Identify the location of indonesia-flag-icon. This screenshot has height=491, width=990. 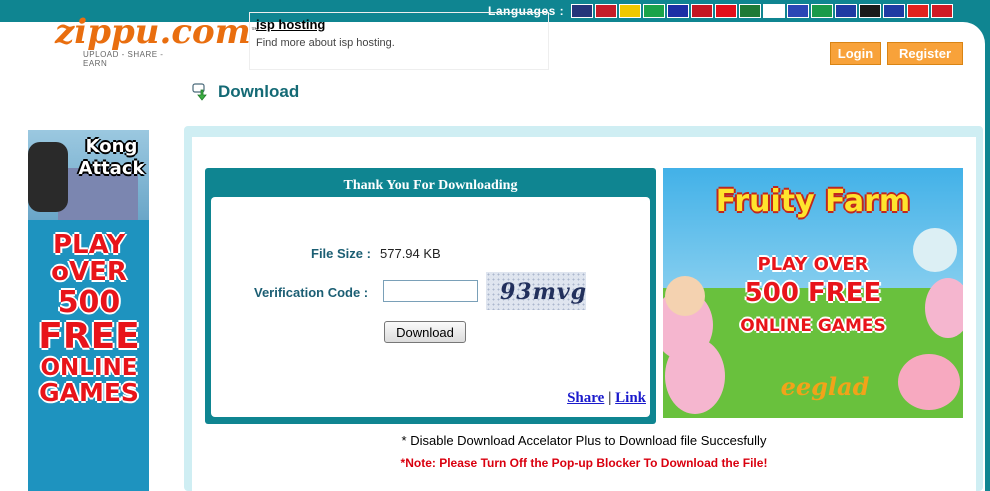
(726, 11).